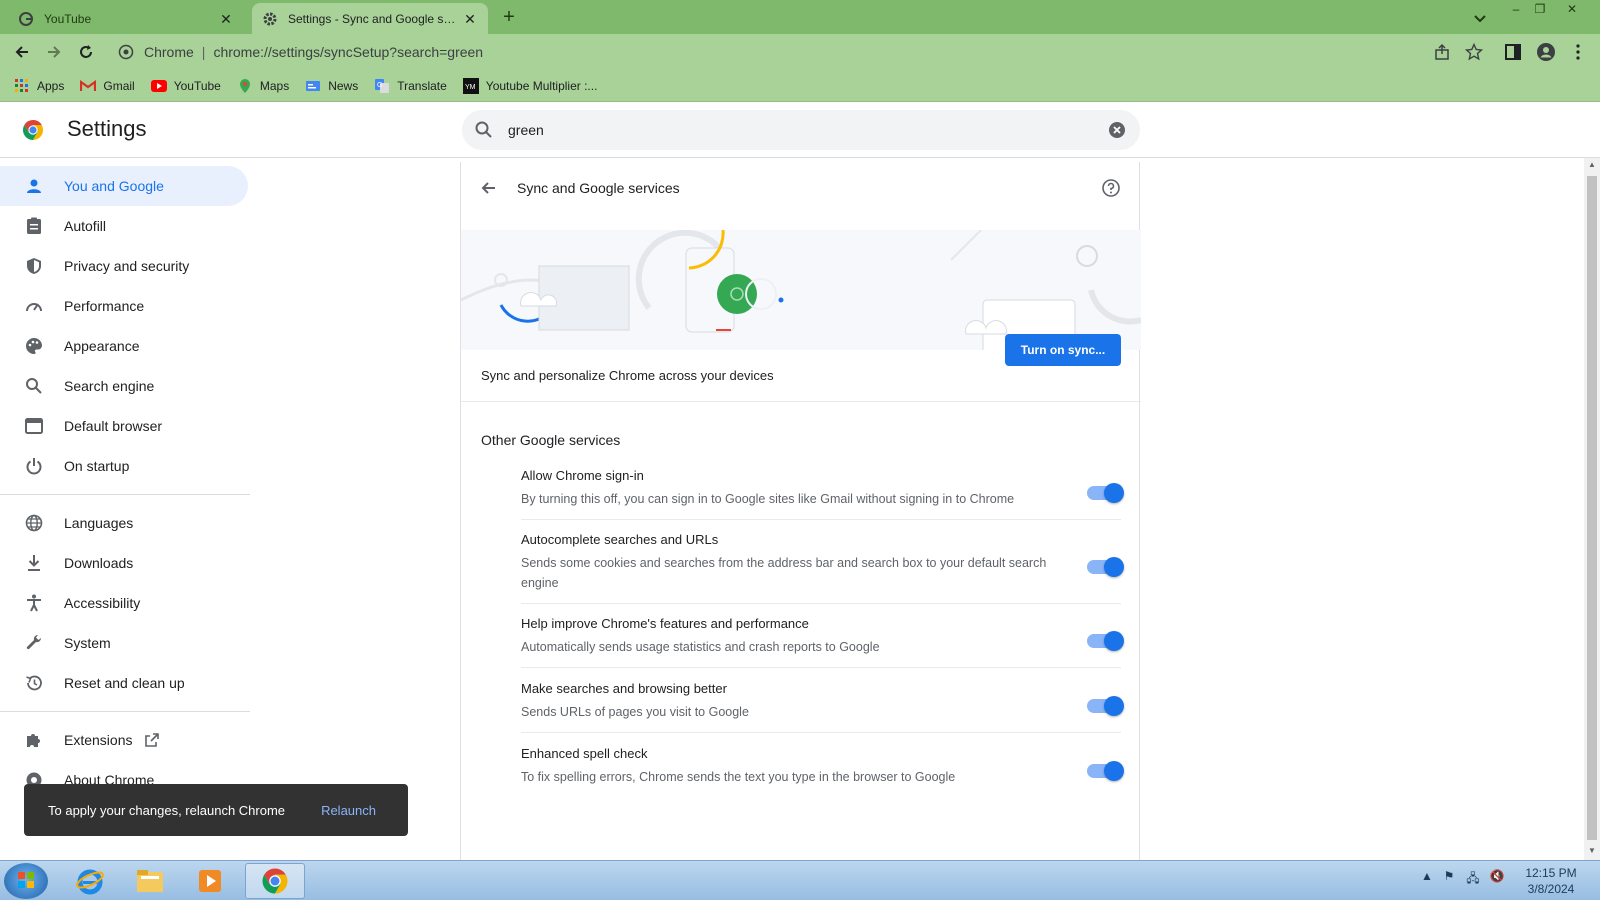 The image size is (1600, 900). I want to click on settings-header: Settings, so click(800, 130).